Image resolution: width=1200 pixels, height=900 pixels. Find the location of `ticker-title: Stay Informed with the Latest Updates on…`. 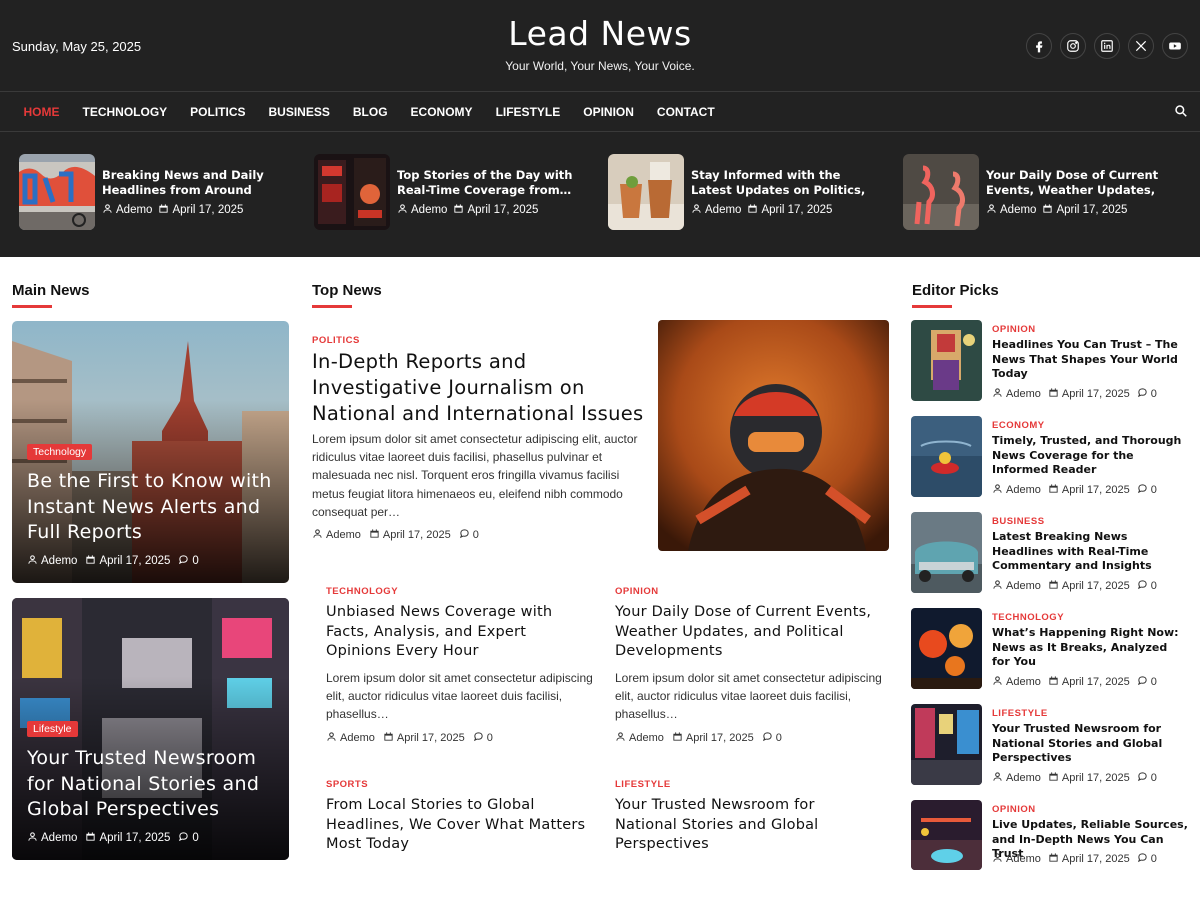

ticker-title: Stay Informed with the Latest Updates on… is located at coordinates (781, 183).